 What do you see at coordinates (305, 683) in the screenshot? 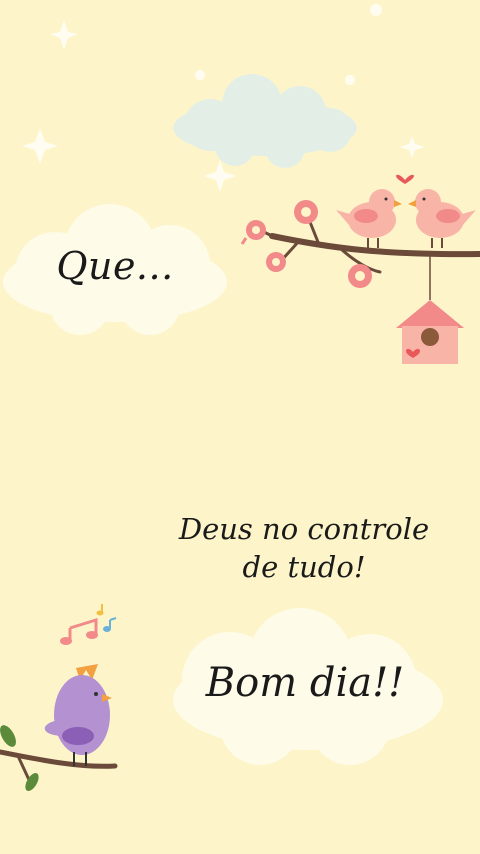
I see `closing-text: Bom dia!!` at bounding box center [305, 683].